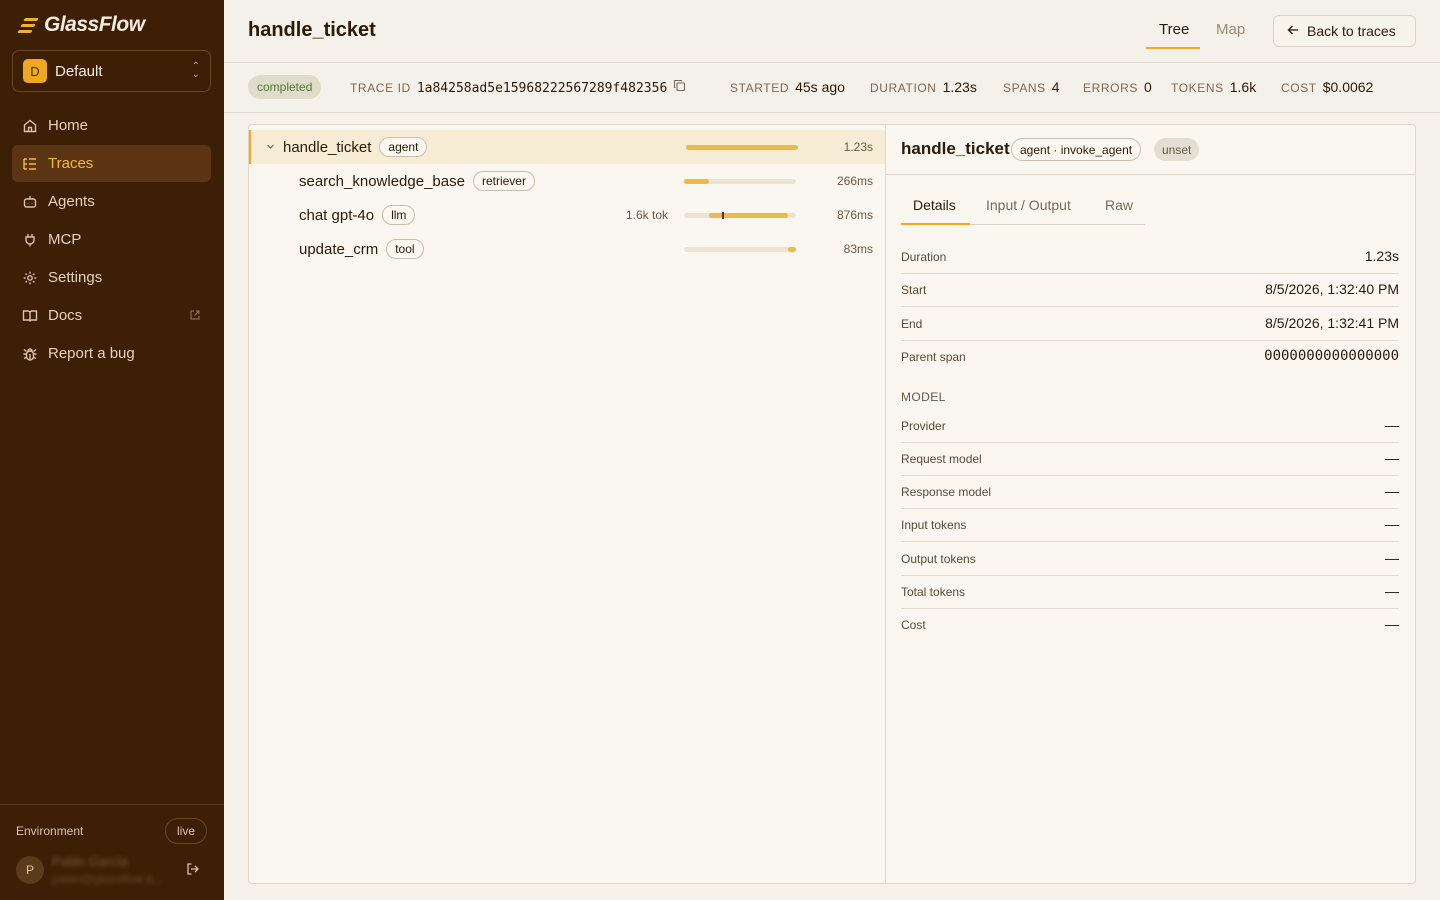 Image resolution: width=1440 pixels, height=900 pixels. Describe the element at coordinates (186, 831) in the screenshot. I see `environment-badge: live` at that location.